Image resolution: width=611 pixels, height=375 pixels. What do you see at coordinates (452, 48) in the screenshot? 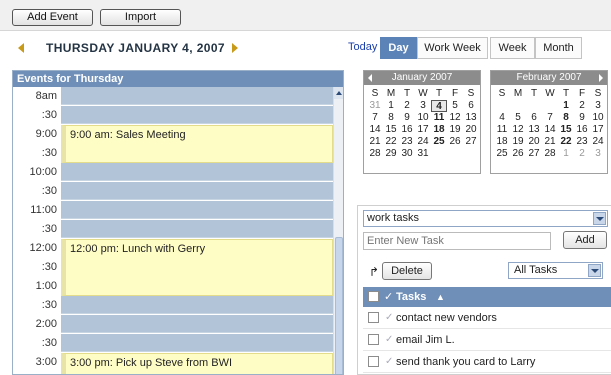
I see `tab-work-week: Work Week` at bounding box center [452, 48].